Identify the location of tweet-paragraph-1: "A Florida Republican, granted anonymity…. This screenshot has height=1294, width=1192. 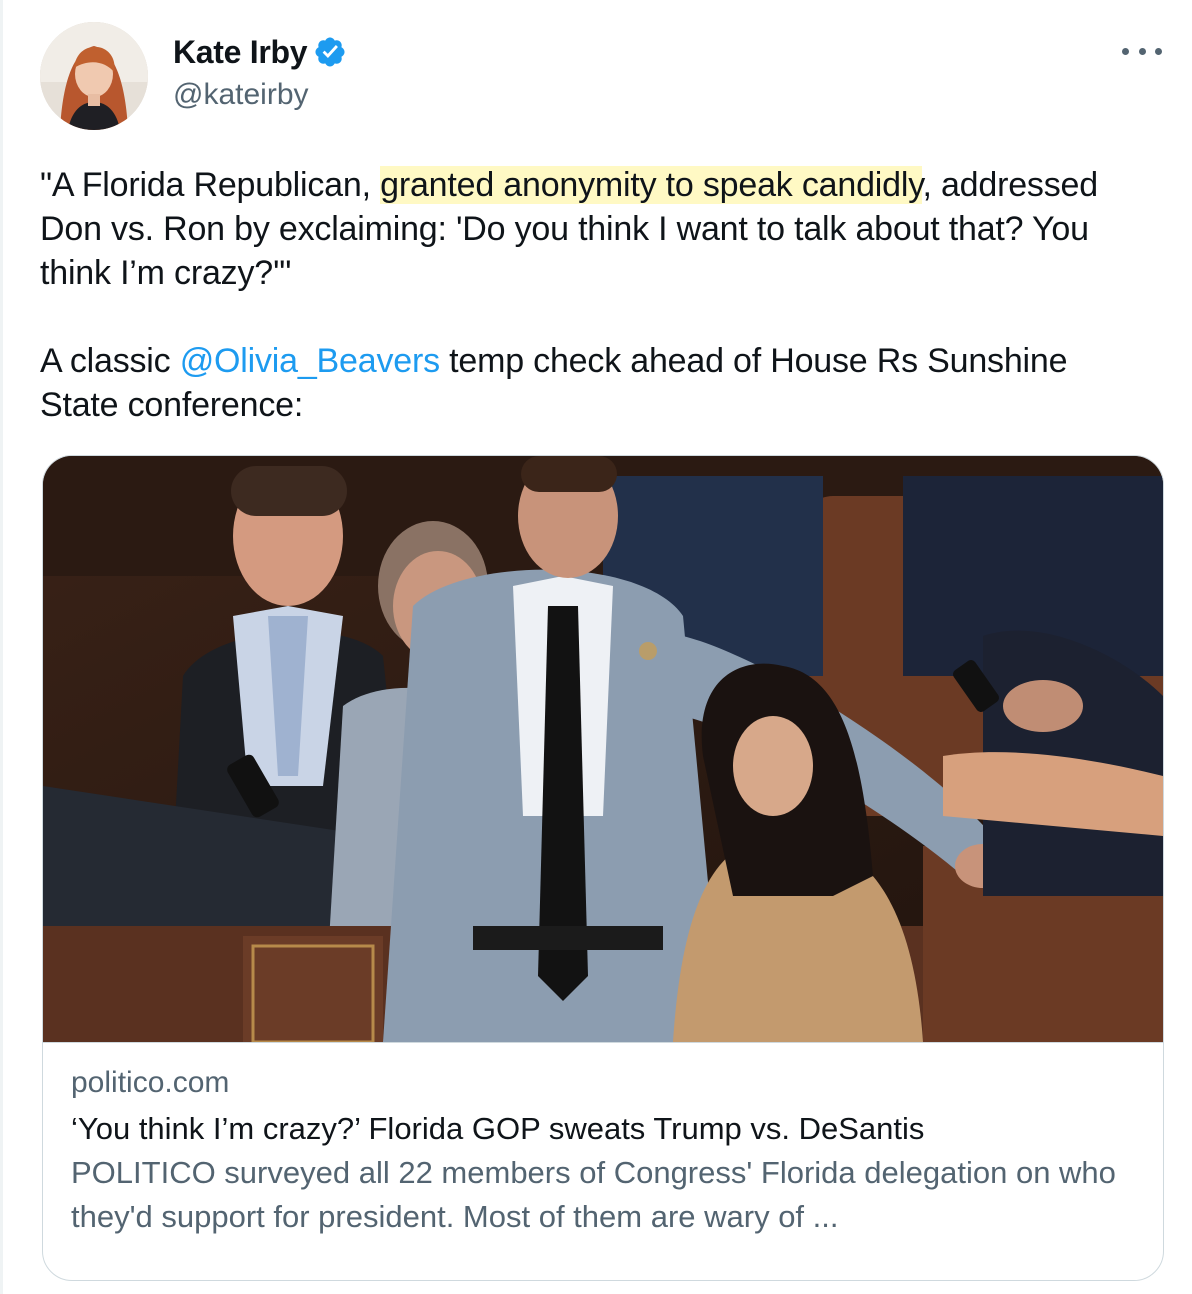
(595, 229).